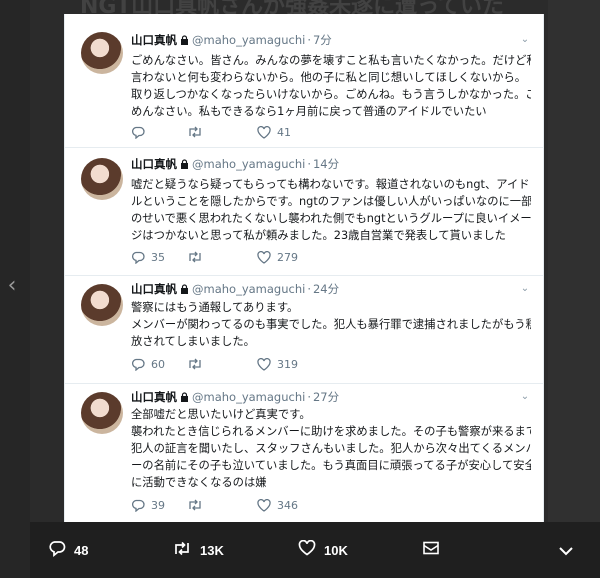 This screenshot has height=578, width=600. What do you see at coordinates (323, 549) in the screenshot?
I see `like-stat-button: 10K` at bounding box center [323, 549].